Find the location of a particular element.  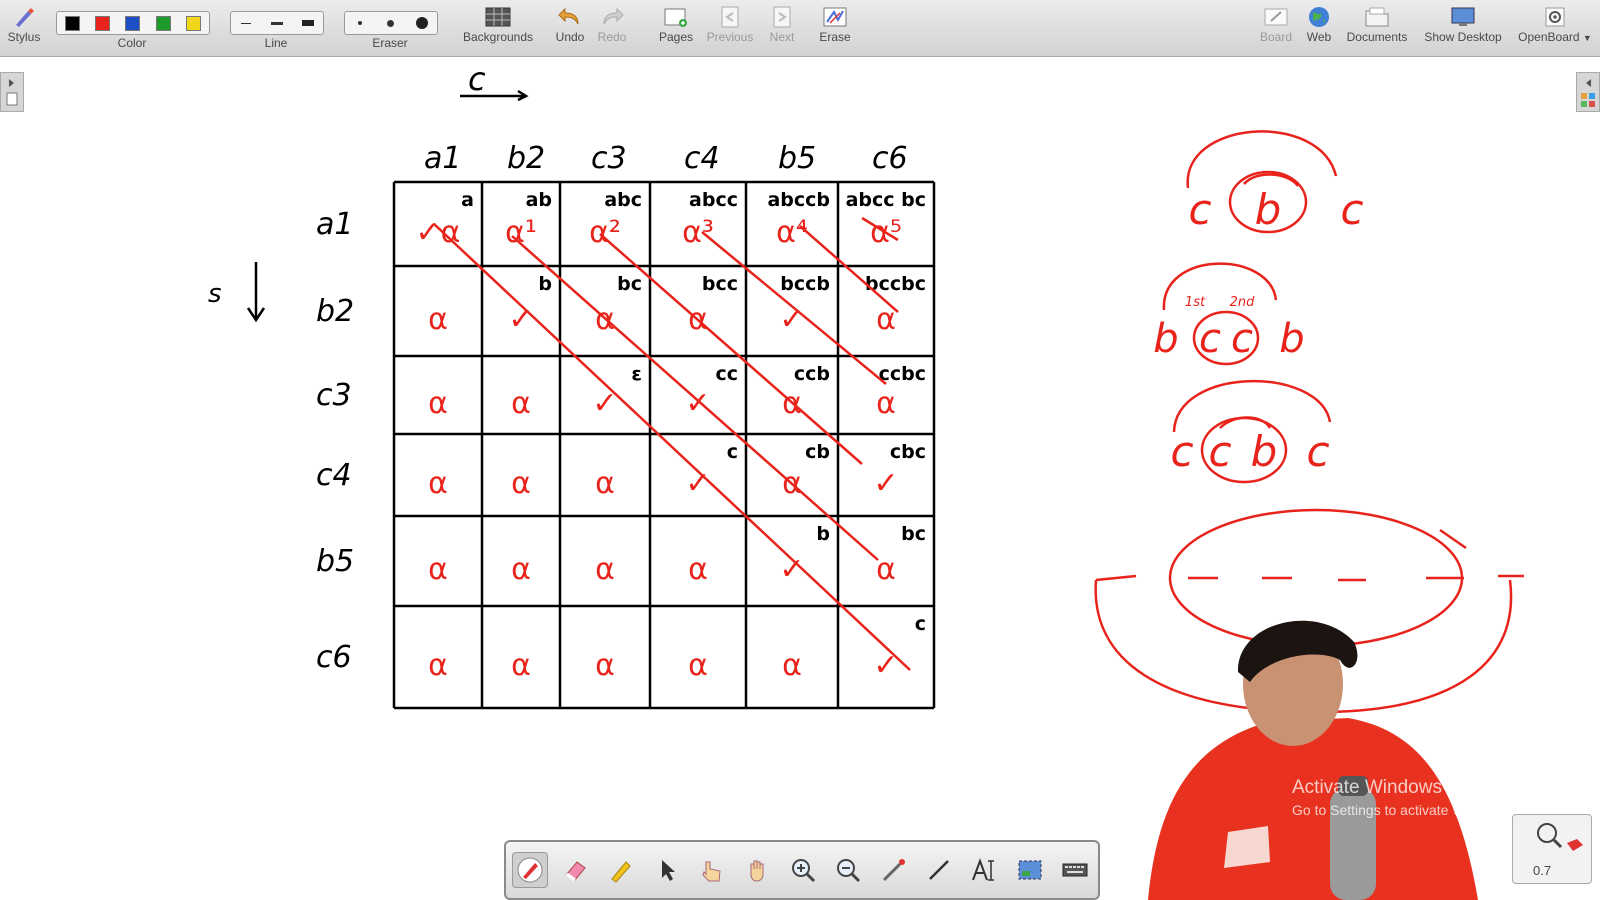

highlighter-tool-button is located at coordinates (621, 870).